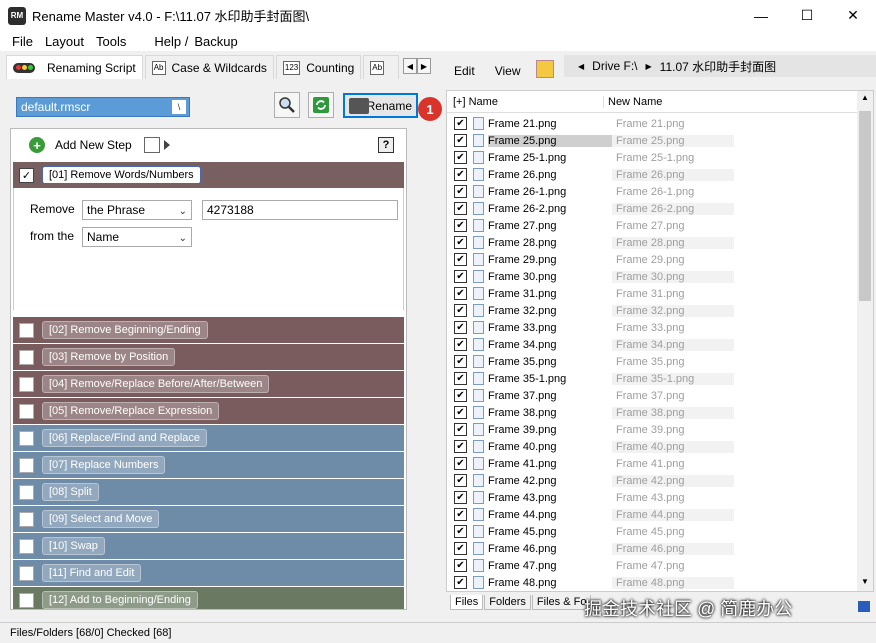  Describe the element at coordinates (208, 492) in the screenshot. I see `step-08: [08] Split` at that location.